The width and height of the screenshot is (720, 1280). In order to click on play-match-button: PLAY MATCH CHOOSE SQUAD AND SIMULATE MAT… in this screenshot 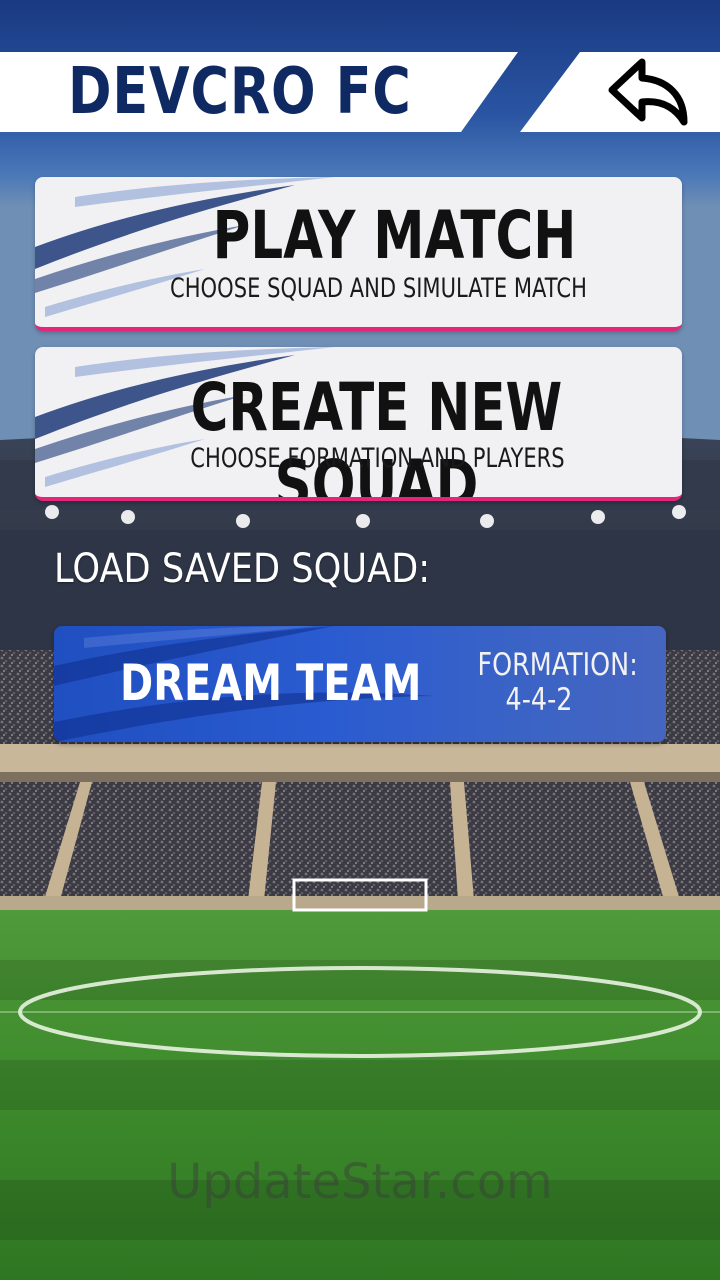, I will do `click(358, 254)`.